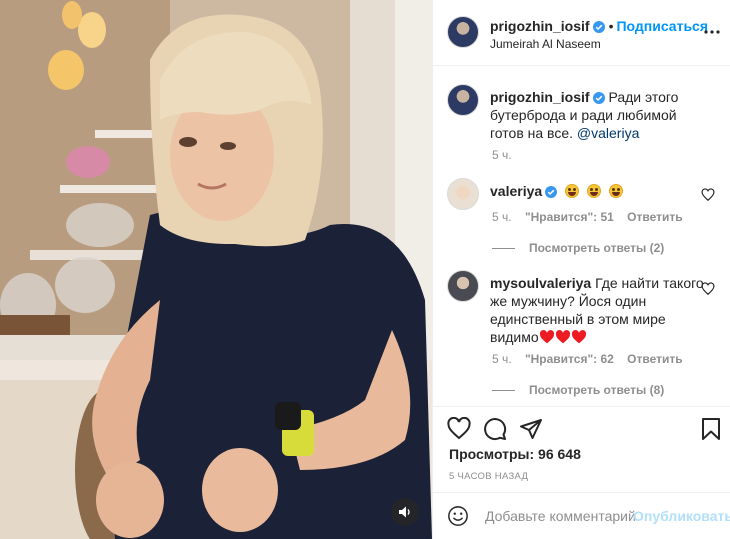 The height and width of the screenshot is (539, 730). What do you see at coordinates (540, 283) in the screenshot?
I see `comment-username: mysoulvaleriya` at bounding box center [540, 283].